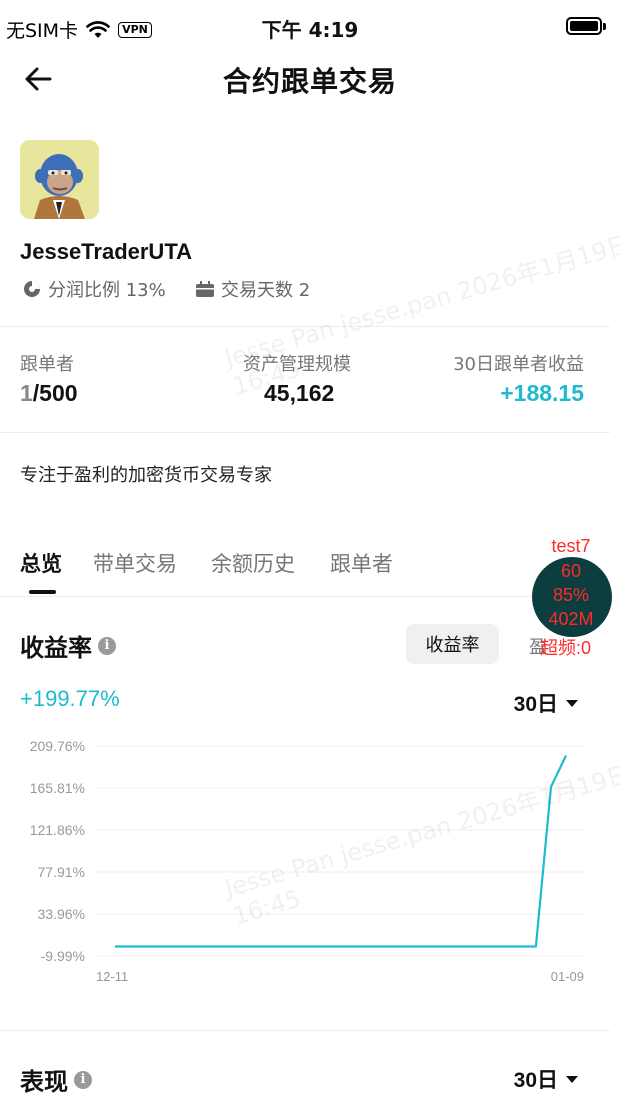 The width and height of the screenshot is (620, 1110). Describe the element at coordinates (571, 619) in the screenshot. I see `monitor-memory: 402M` at that location.